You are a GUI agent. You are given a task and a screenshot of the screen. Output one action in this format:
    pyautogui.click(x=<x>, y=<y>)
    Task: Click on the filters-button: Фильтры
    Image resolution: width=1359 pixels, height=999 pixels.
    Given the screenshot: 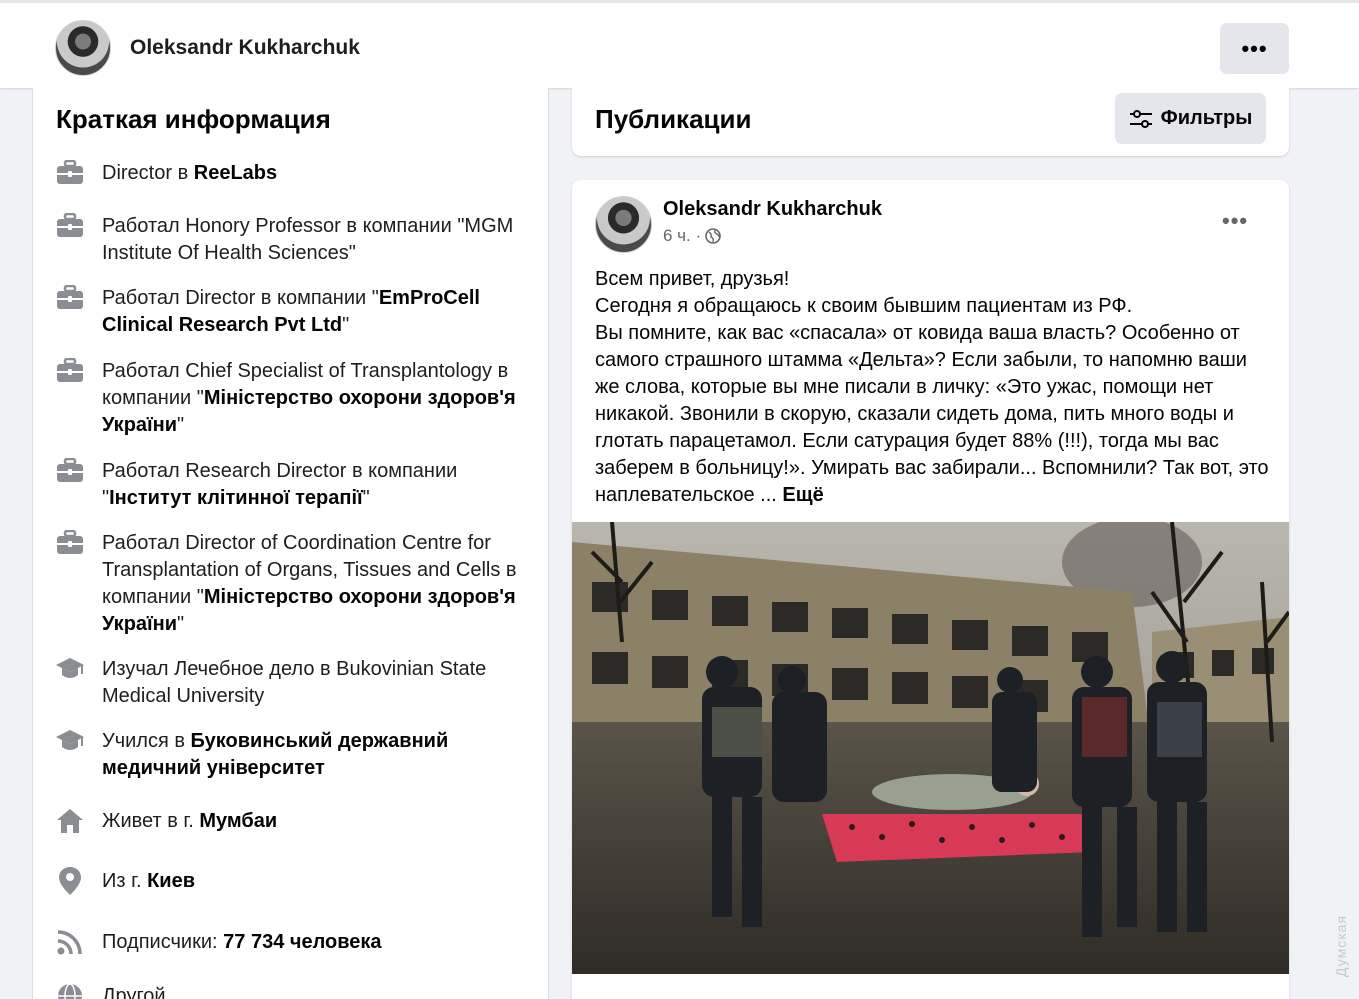 What is the action you would take?
    pyautogui.click(x=1190, y=118)
    